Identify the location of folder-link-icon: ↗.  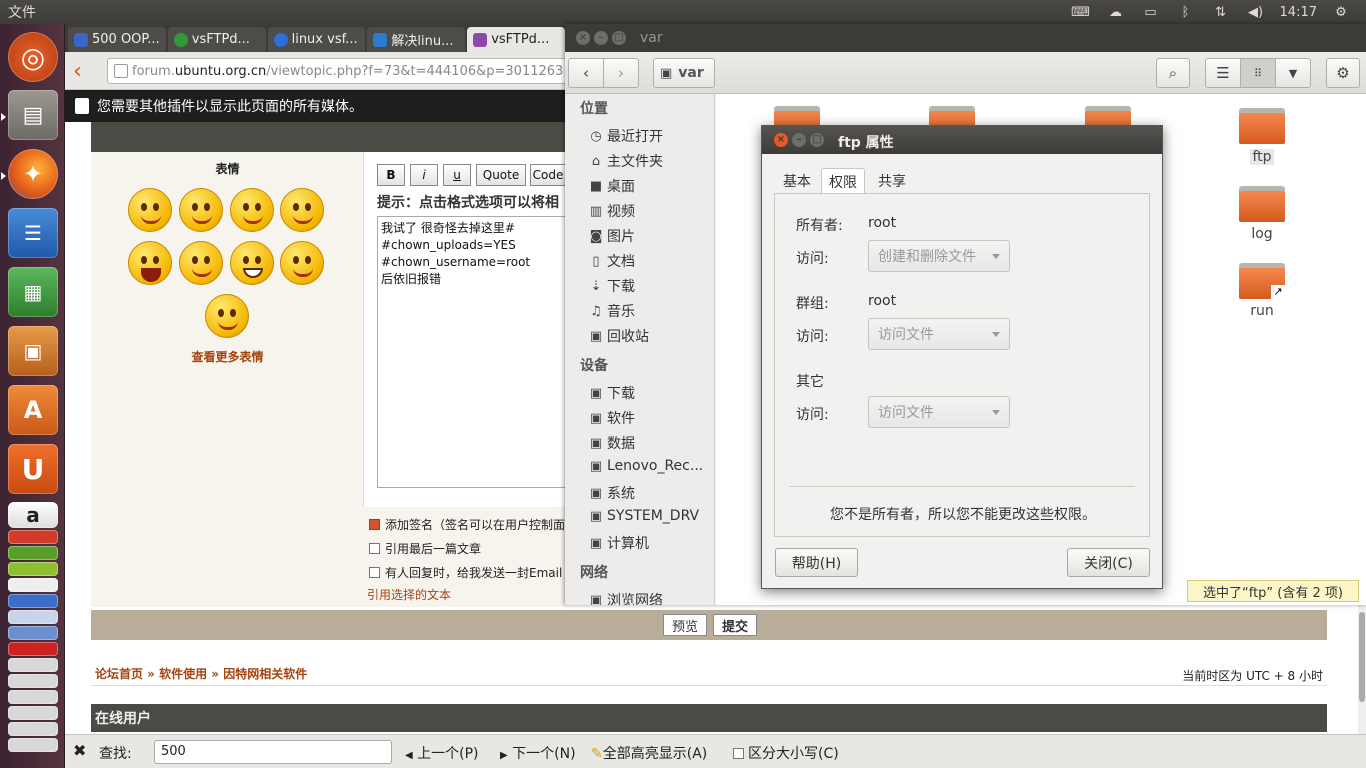
(1262, 281).